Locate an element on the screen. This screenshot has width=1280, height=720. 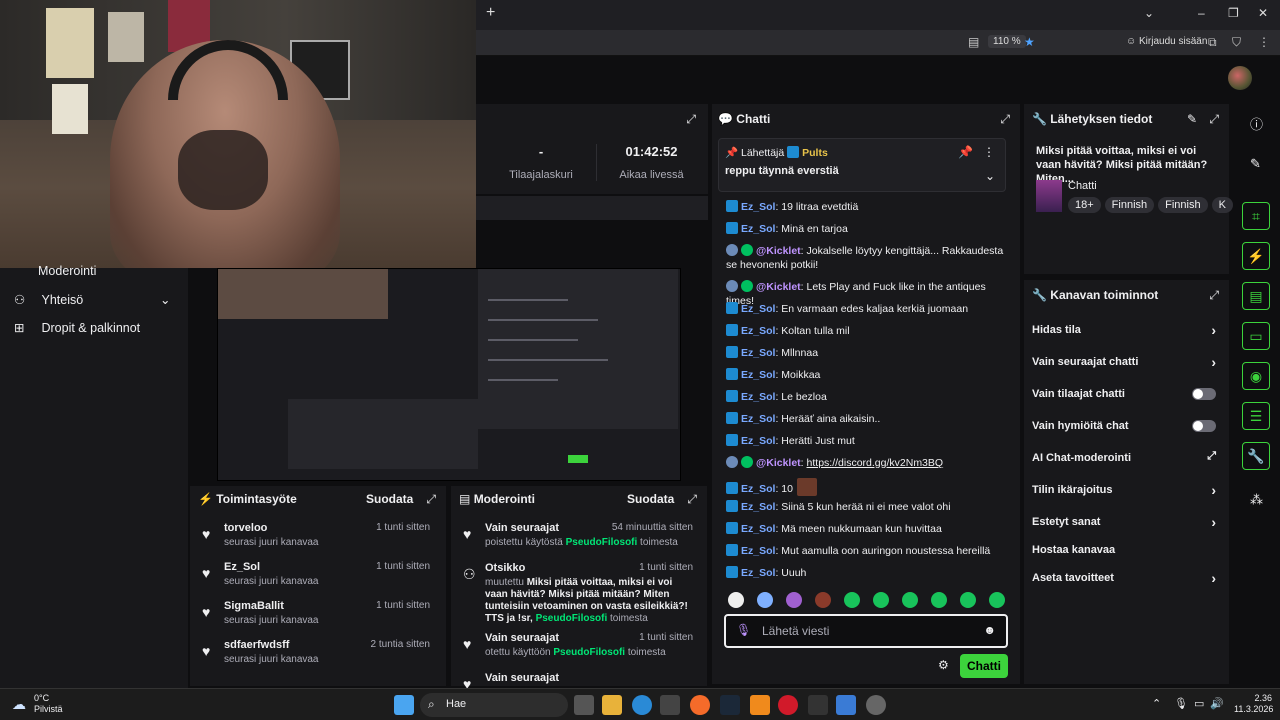
chat-bubble-icon: ▭ is located at coordinates (1256, 336).